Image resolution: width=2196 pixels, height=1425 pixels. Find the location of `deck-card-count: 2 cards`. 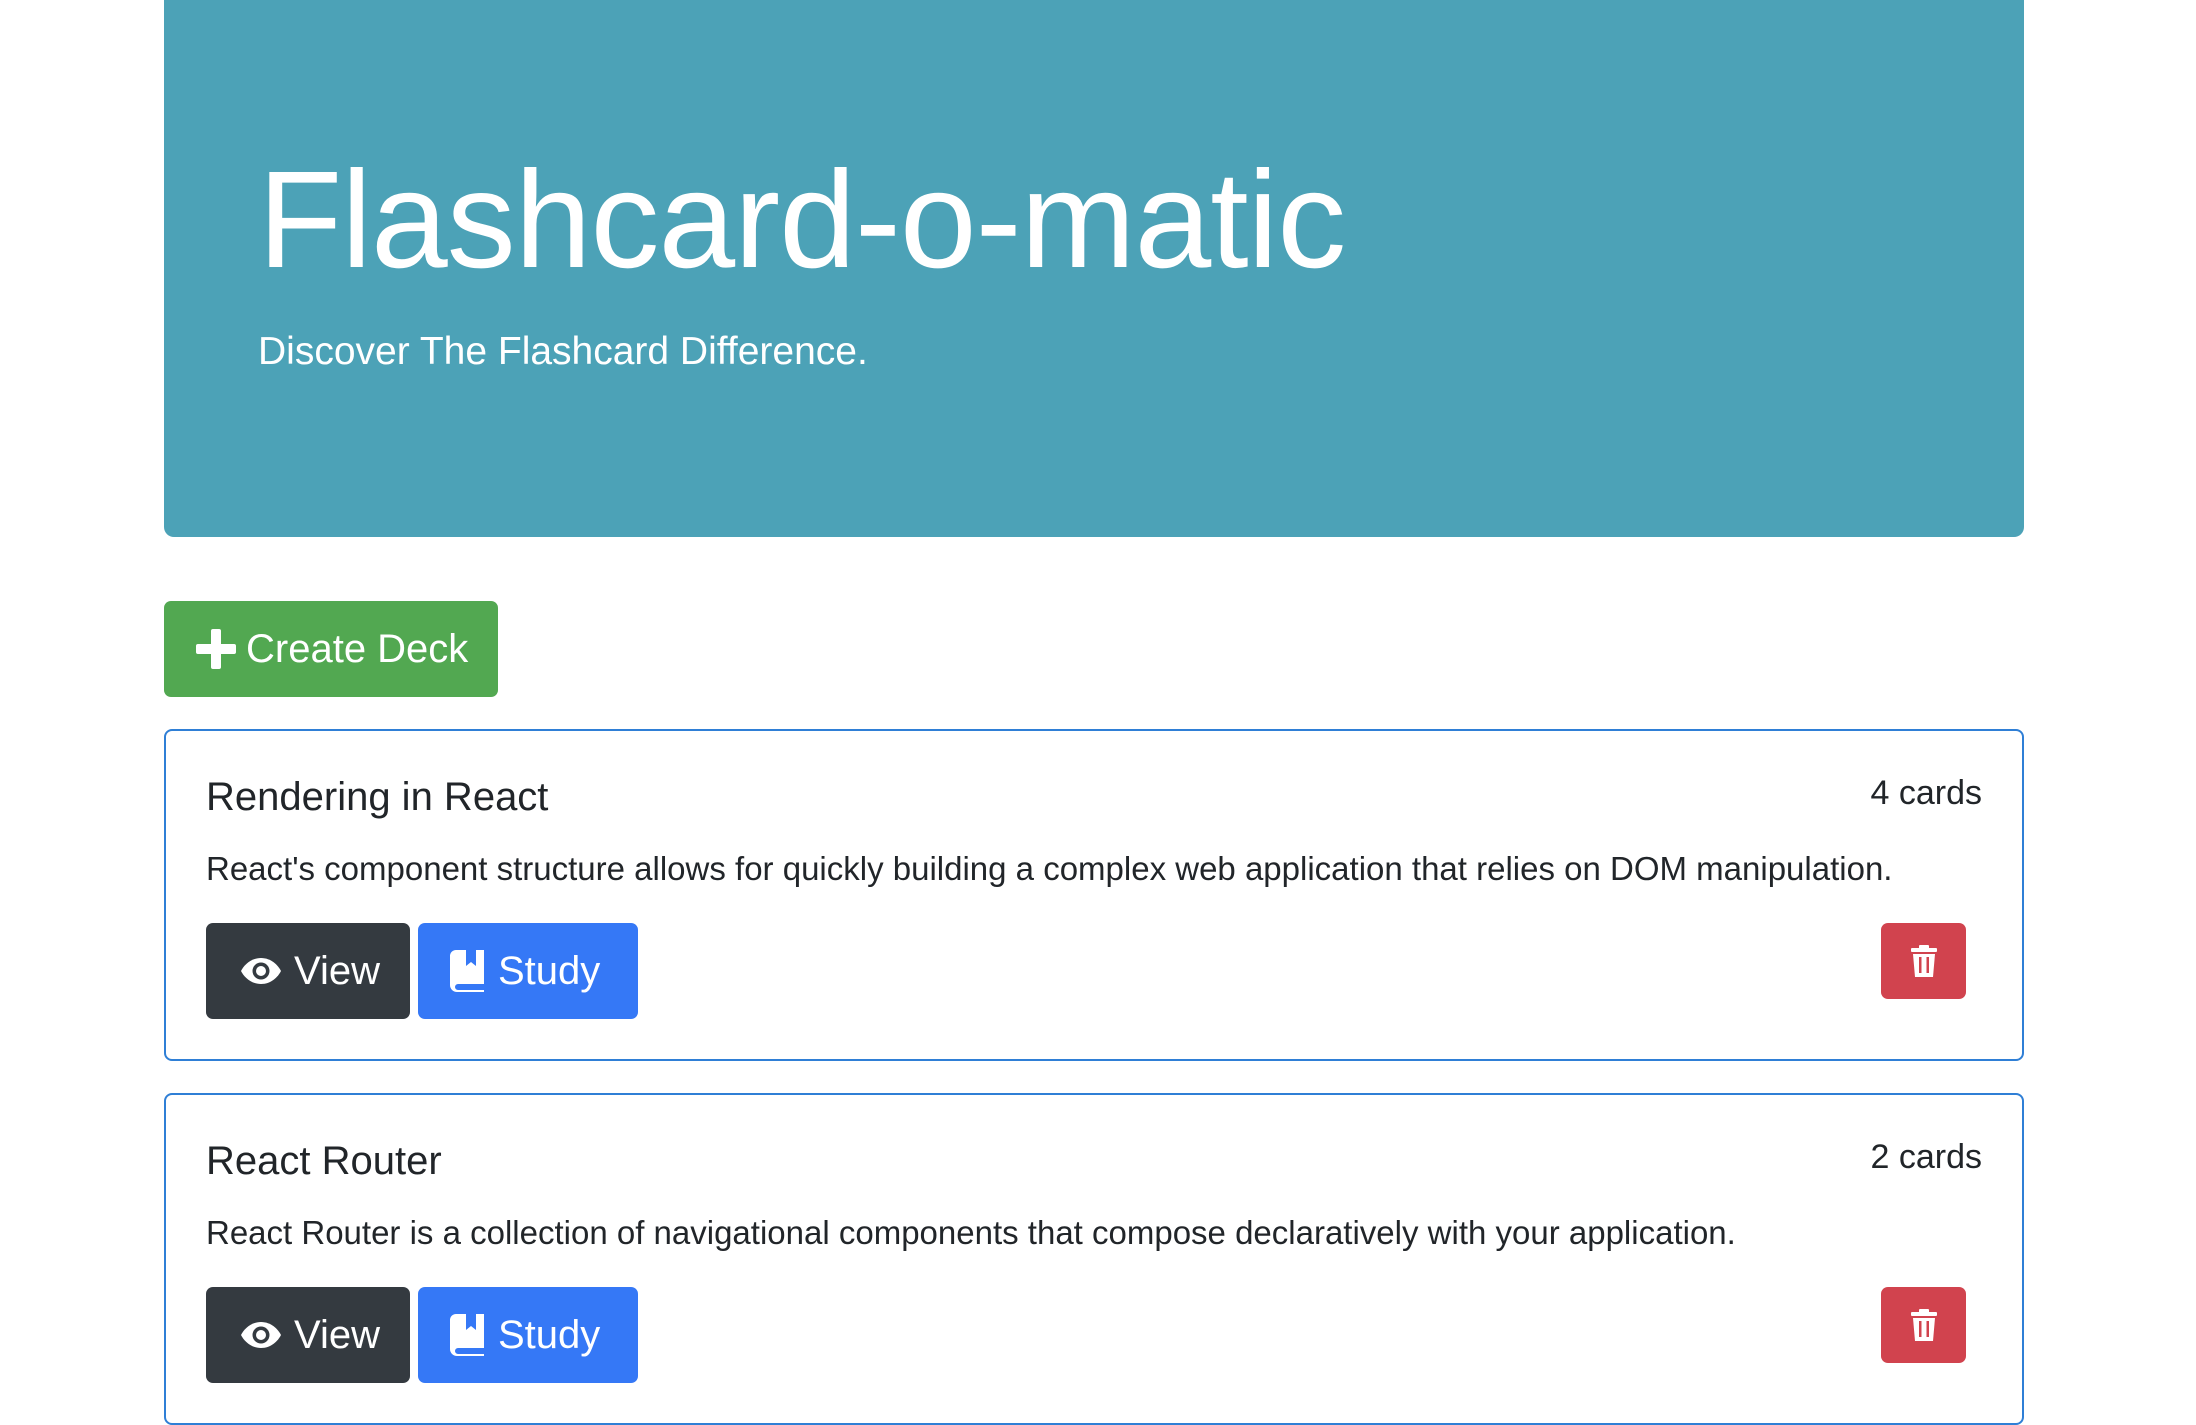

deck-card-count: 2 cards is located at coordinates (1926, 1157).